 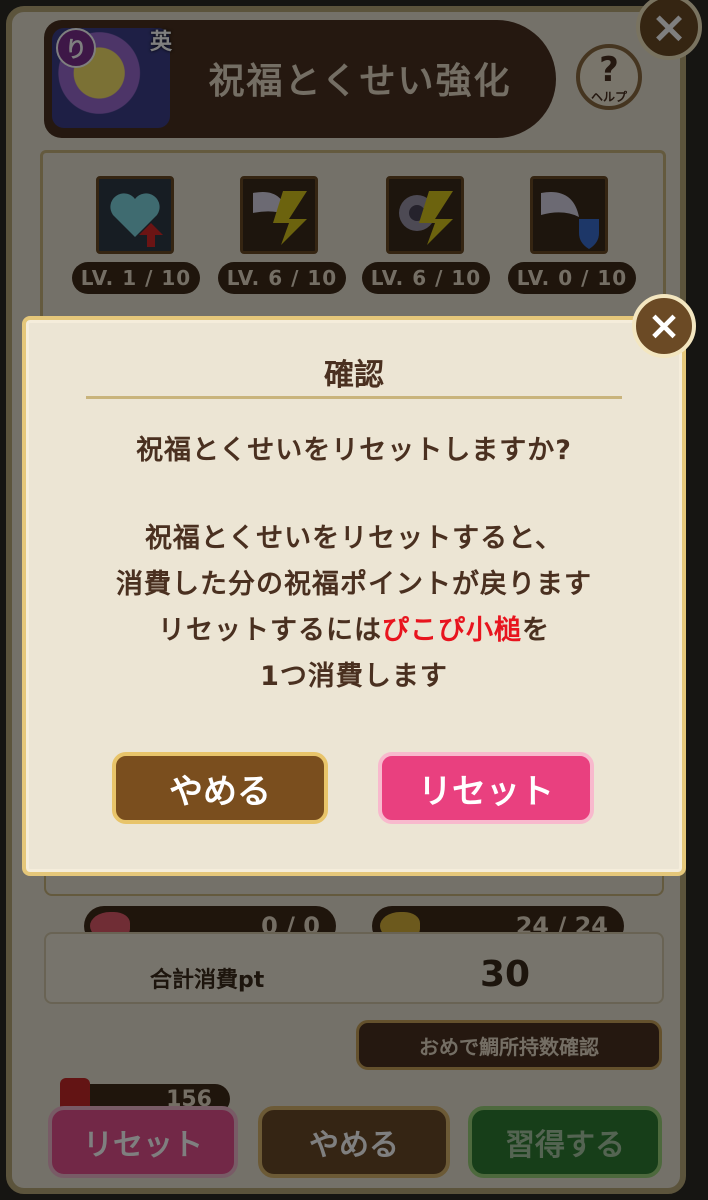 I want to click on dialog-line-3: リセットするにはぴこぴ小槌を, so click(x=354, y=627).